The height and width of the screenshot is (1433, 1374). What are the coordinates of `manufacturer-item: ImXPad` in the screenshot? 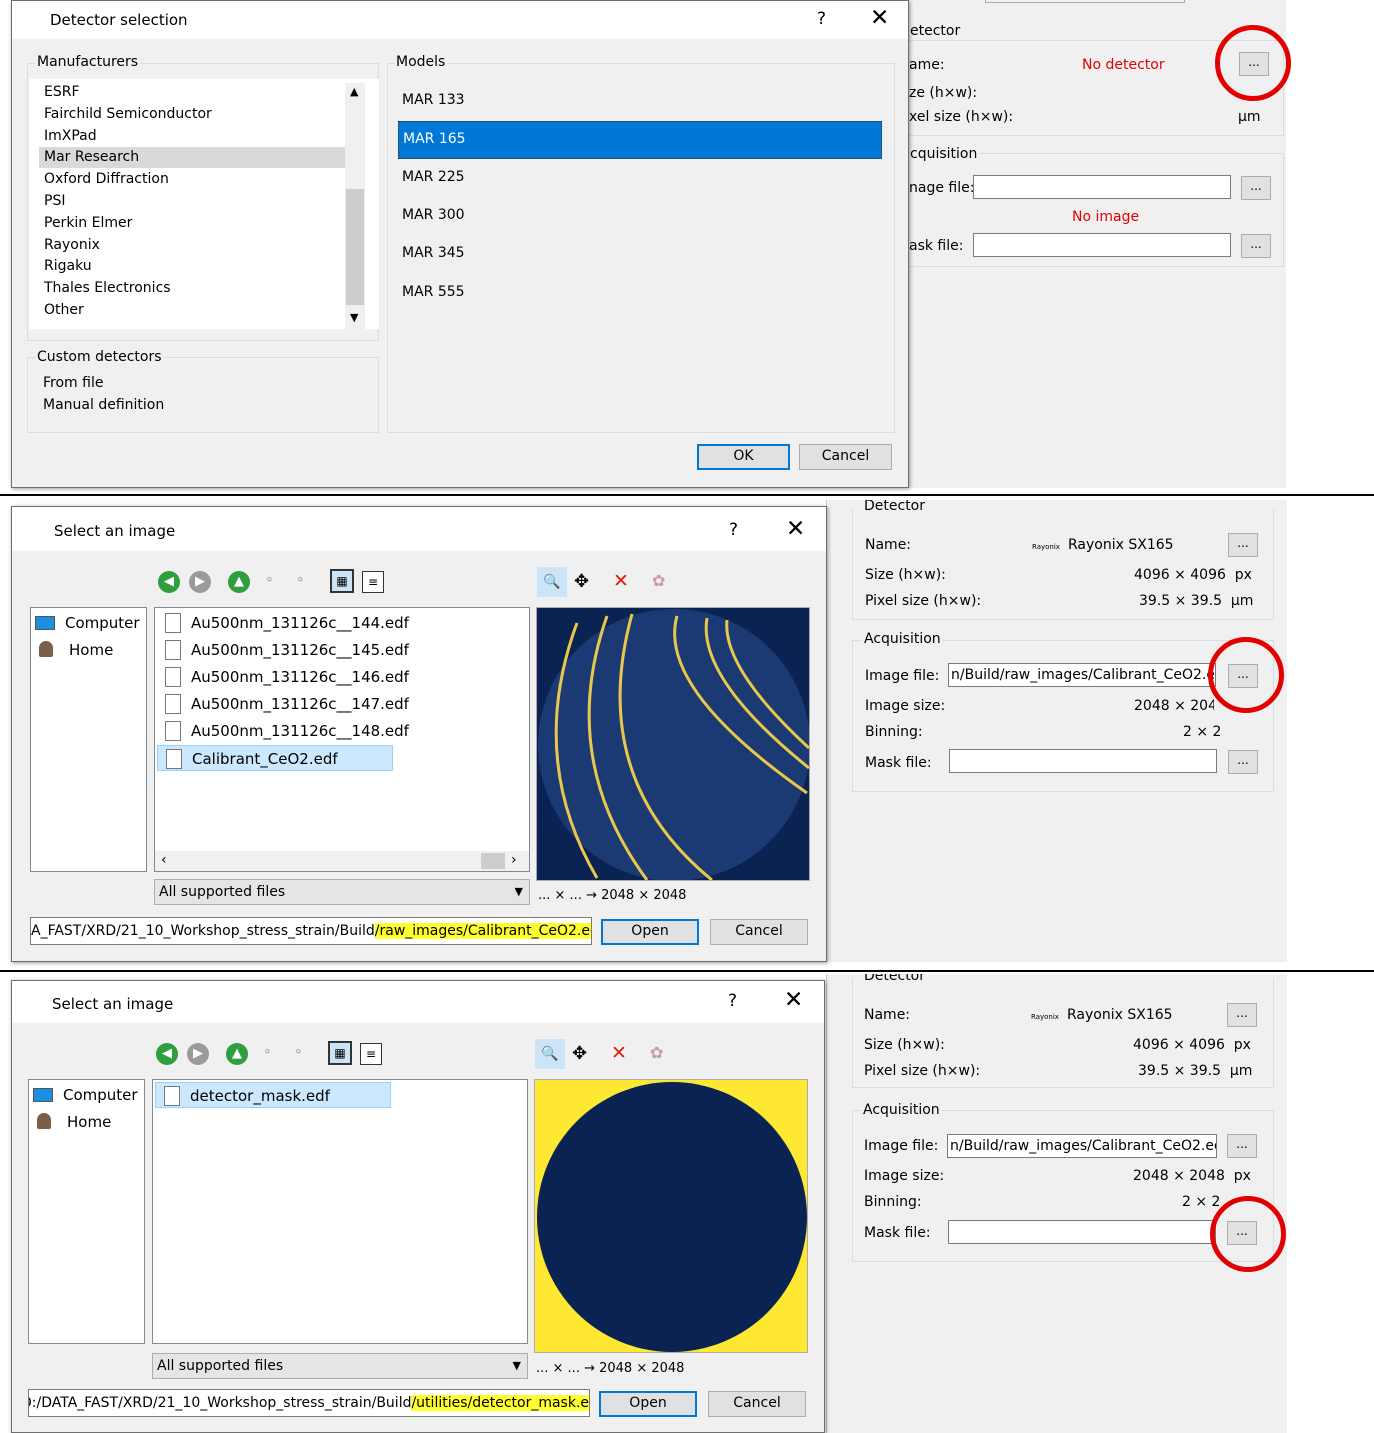 It's located at (192, 136).